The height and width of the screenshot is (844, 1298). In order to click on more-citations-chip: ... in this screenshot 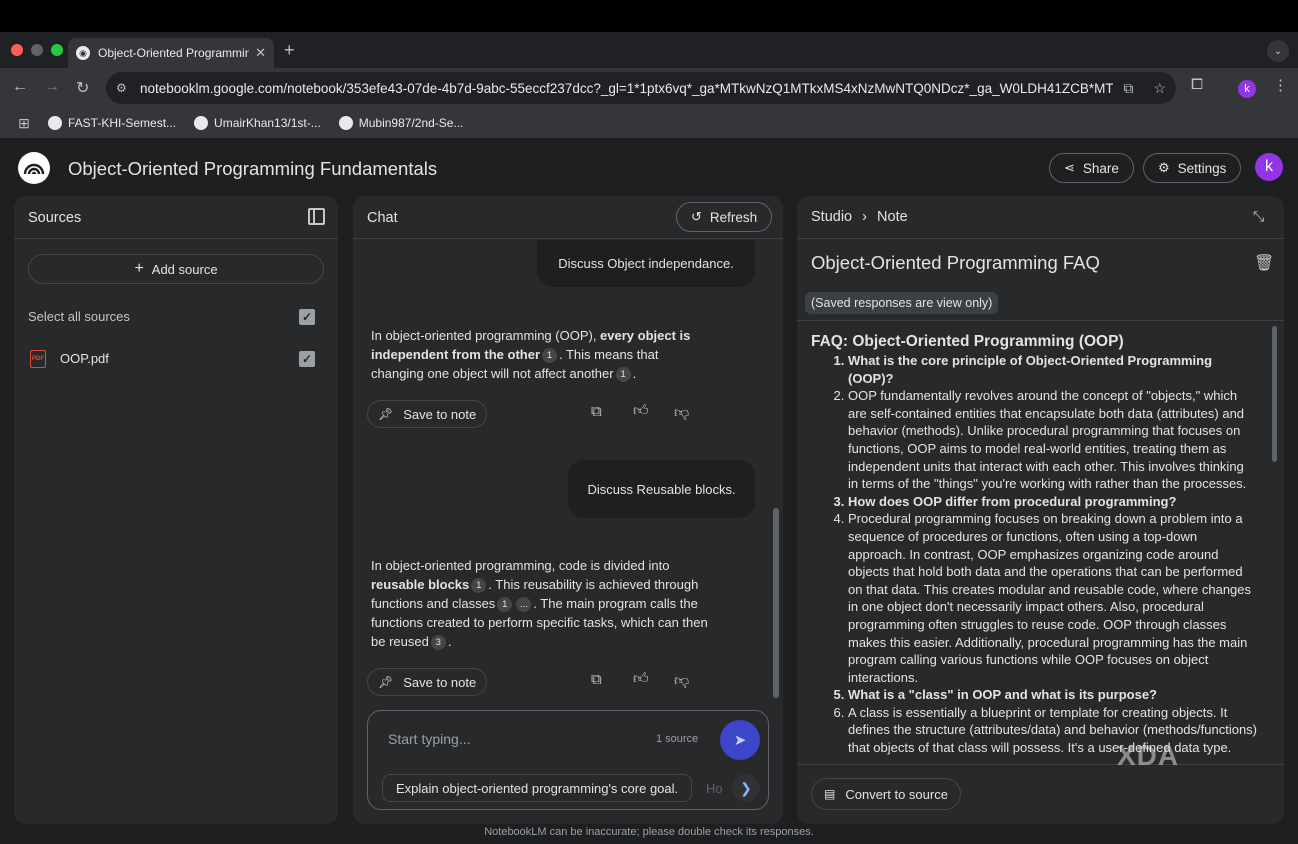, I will do `click(524, 604)`.